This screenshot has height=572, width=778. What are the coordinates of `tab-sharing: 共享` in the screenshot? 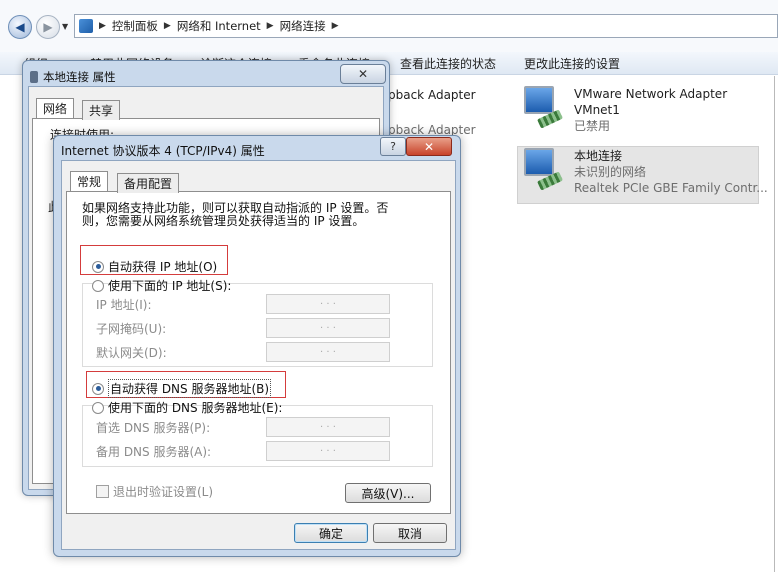 It's located at (101, 110).